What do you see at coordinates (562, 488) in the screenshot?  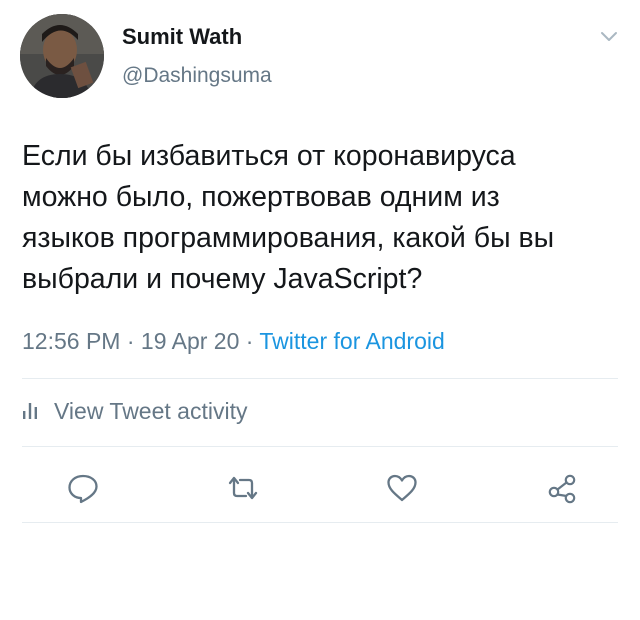 I see `share-icon` at bounding box center [562, 488].